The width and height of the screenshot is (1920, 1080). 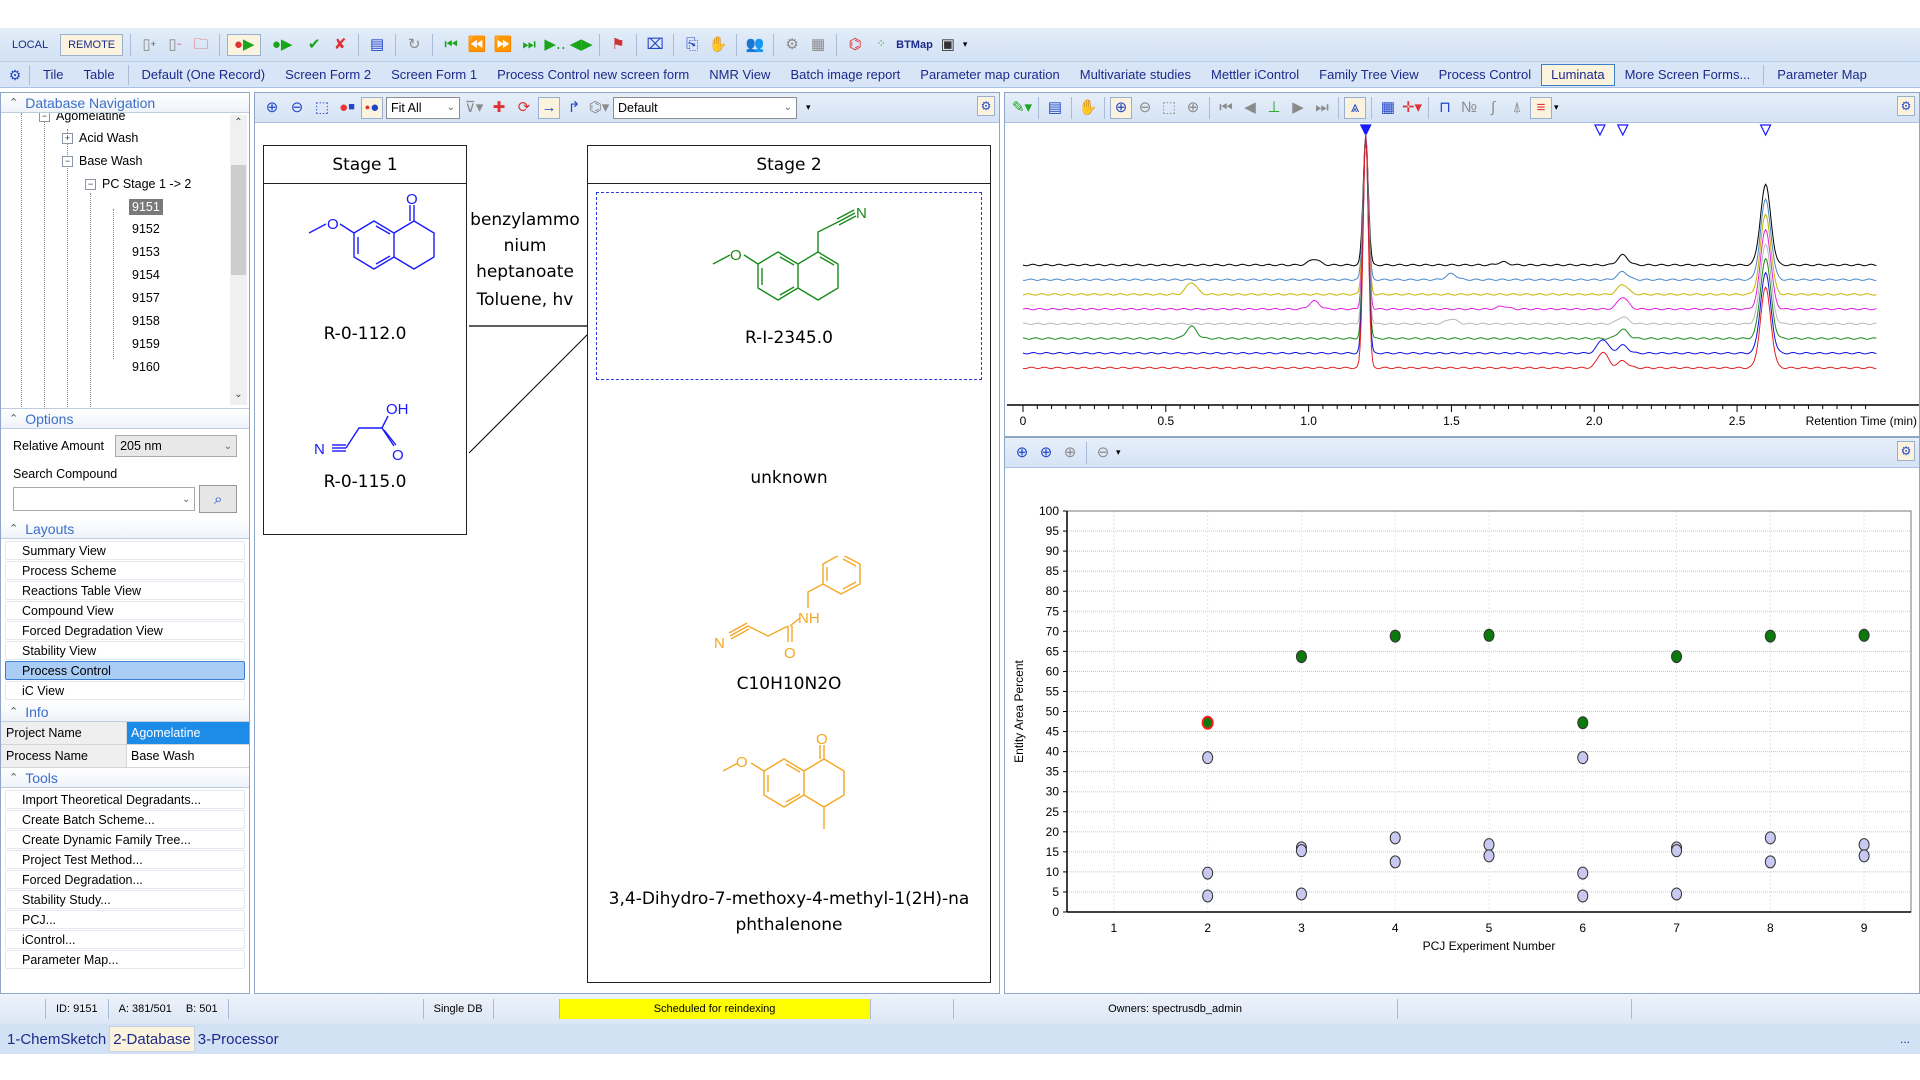 I want to click on arrow-step-icon: ↱, so click(x=574, y=108).